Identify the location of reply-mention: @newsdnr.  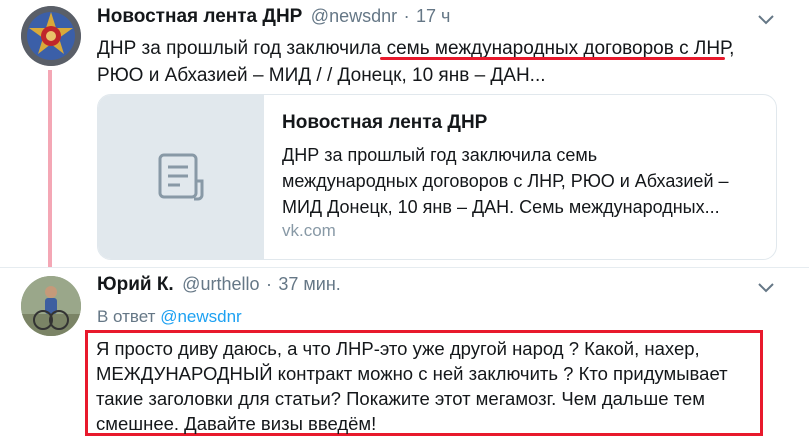
(201, 316).